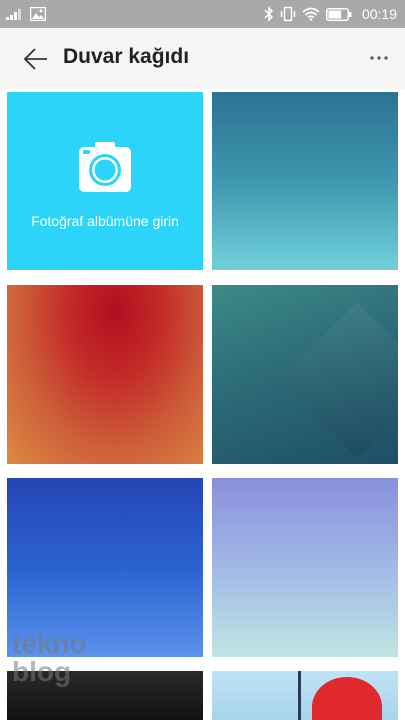 The width and height of the screenshot is (405, 720). I want to click on more-options-button, so click(379, 58).